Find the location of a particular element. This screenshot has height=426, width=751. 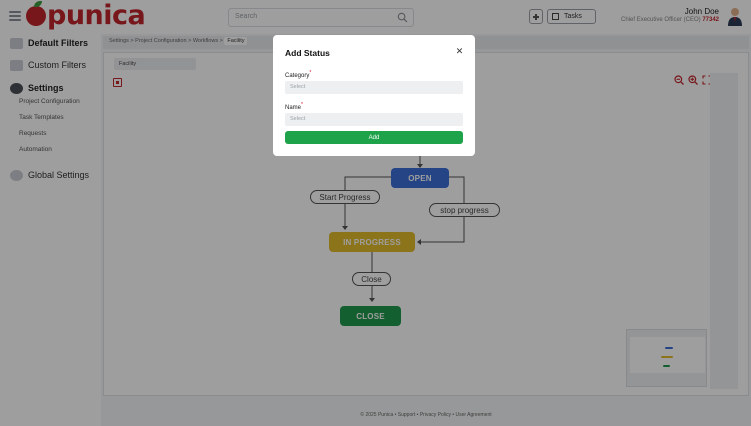

close-icon: ✕ is located at coordinates (459, 51).